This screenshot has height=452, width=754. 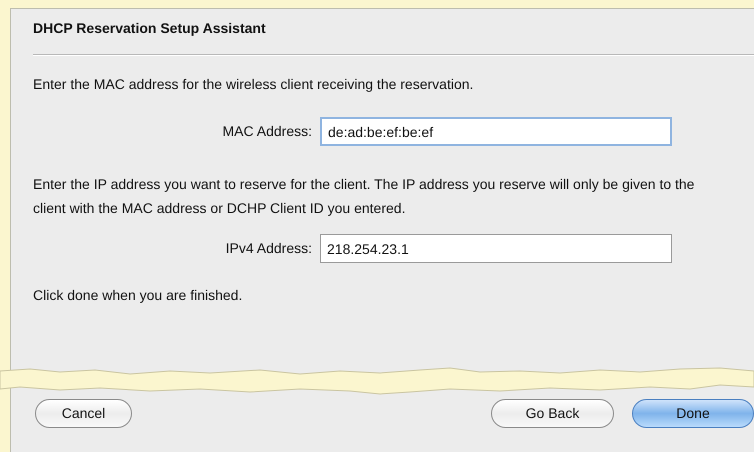 What do you see at coordinates (253, 84) in the screenshot?
I see `instruction-text: Enter the MAC address for the wireless client receiving the reservation.` at bounding box center [253, 84].